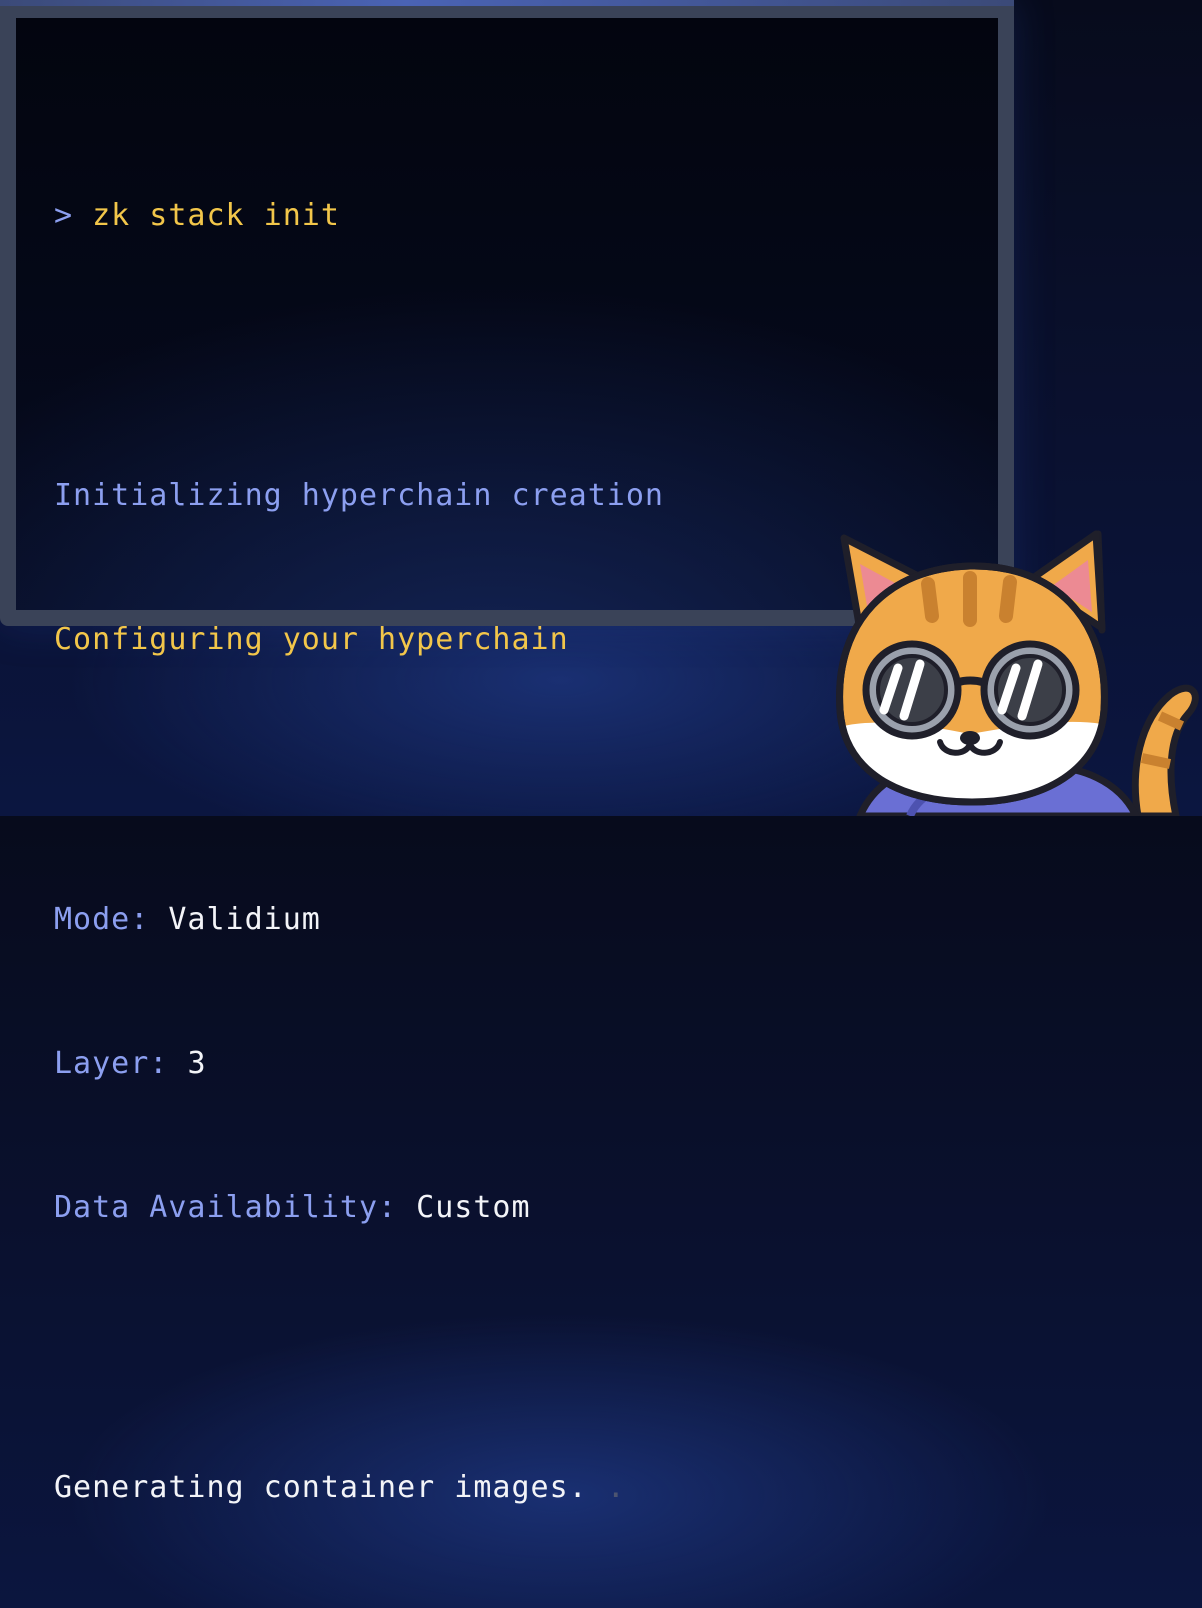  I want to click on cat-with-sunglasses-icon, so click(1017, 673).